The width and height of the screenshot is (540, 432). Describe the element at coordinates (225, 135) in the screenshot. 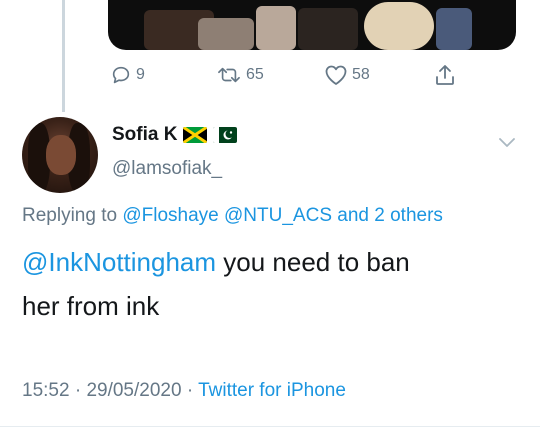

I see `pakistan-flag-icon` at that location.